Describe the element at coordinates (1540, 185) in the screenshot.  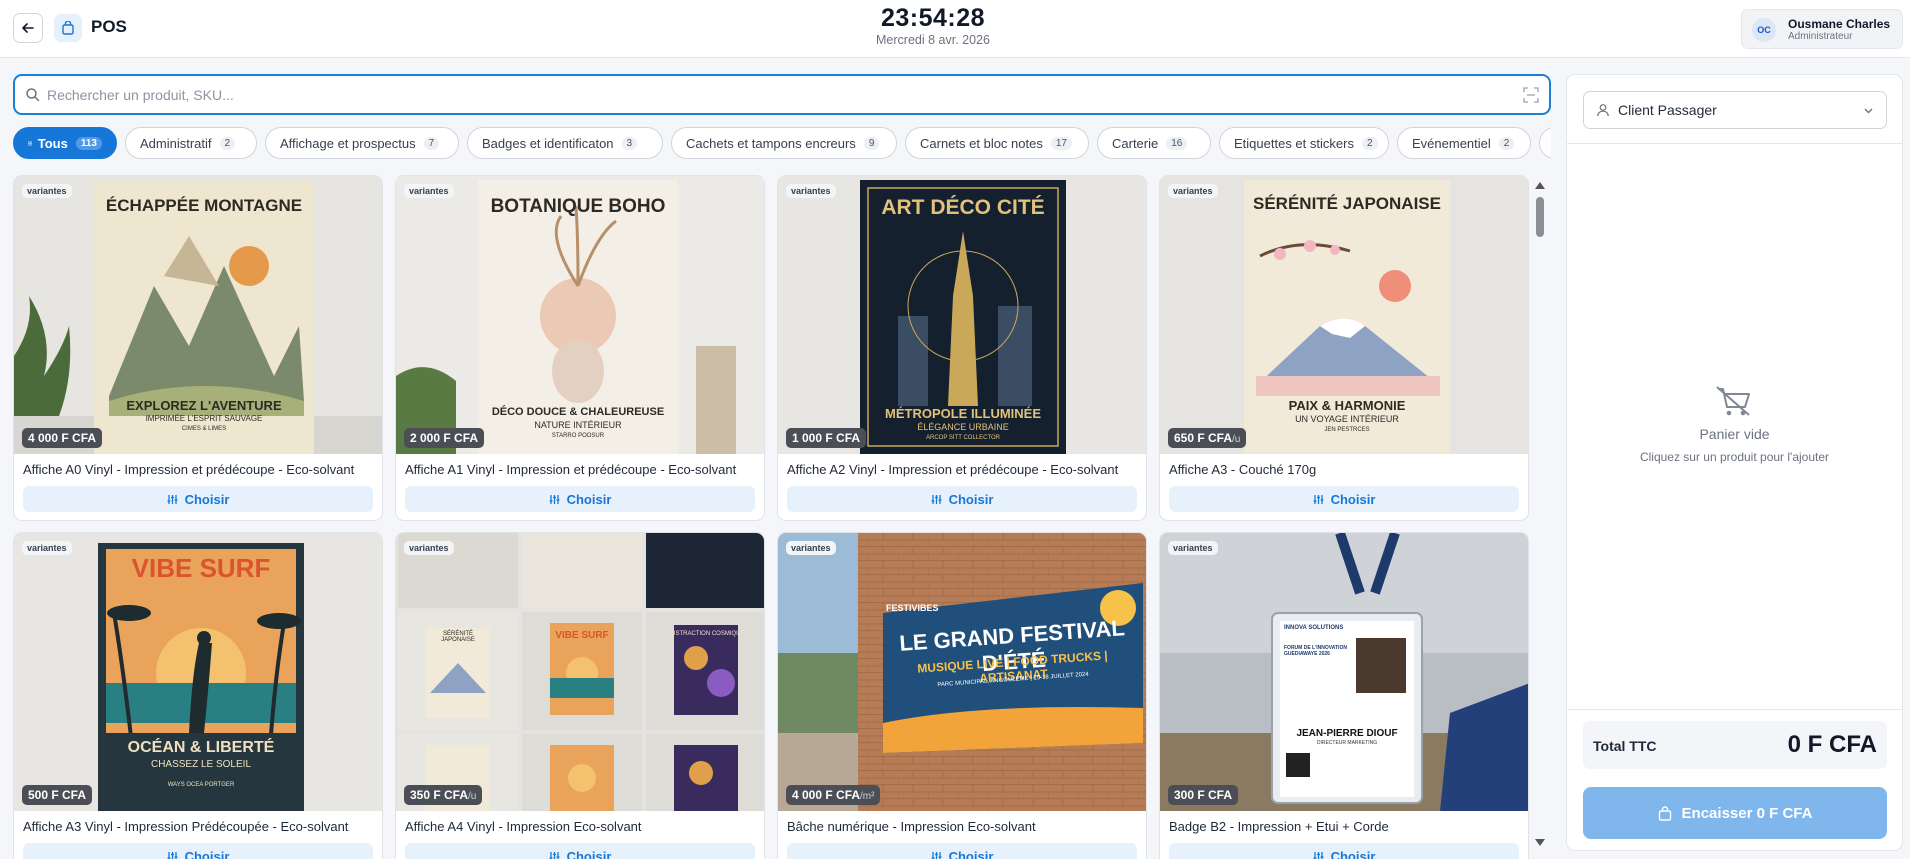
I see `scroll-up-icon` at that location.